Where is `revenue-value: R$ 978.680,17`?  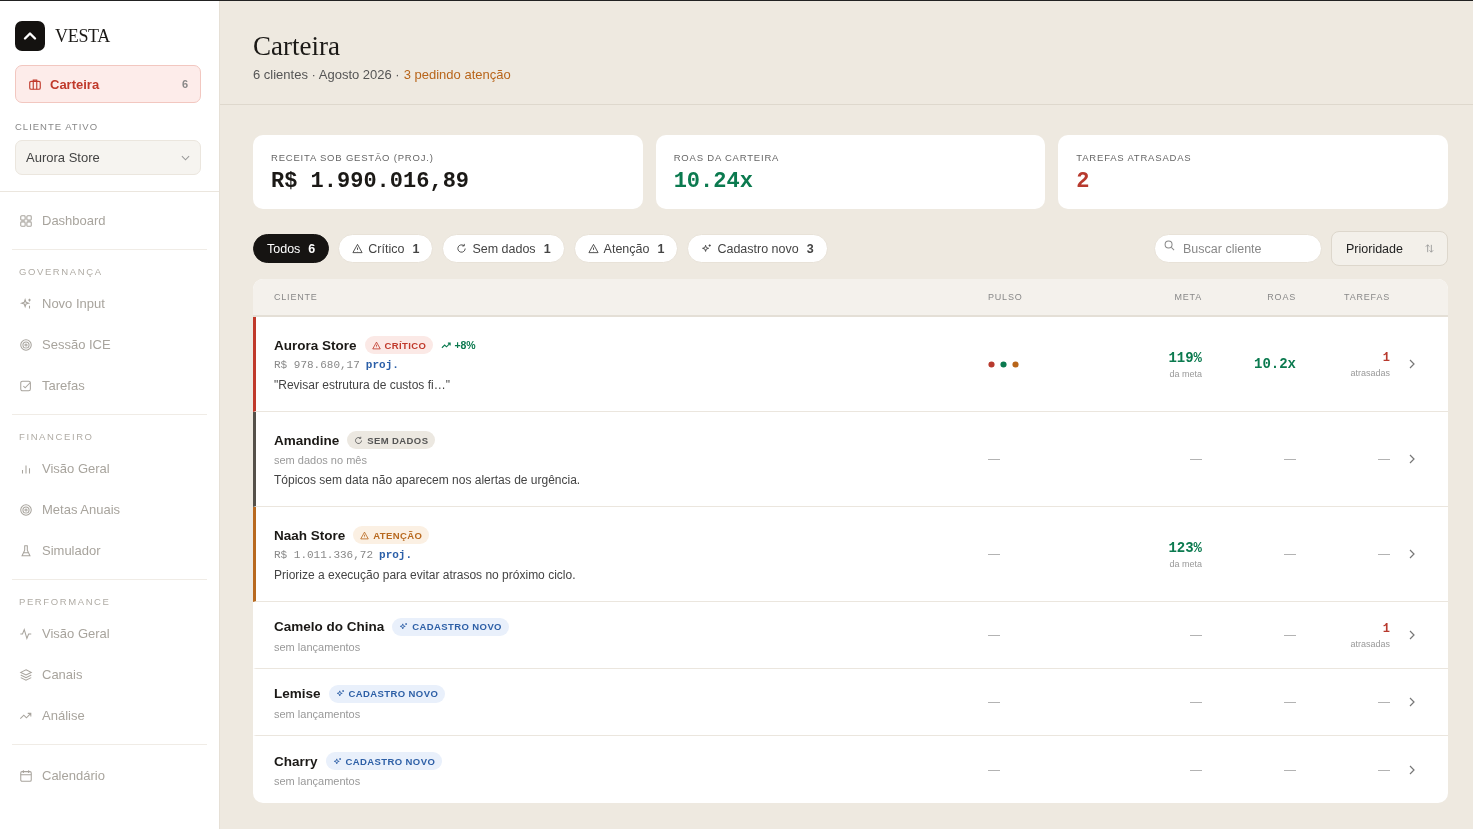
revenue-value: R$ 978.680,17 is located at coordinates (317, 365).